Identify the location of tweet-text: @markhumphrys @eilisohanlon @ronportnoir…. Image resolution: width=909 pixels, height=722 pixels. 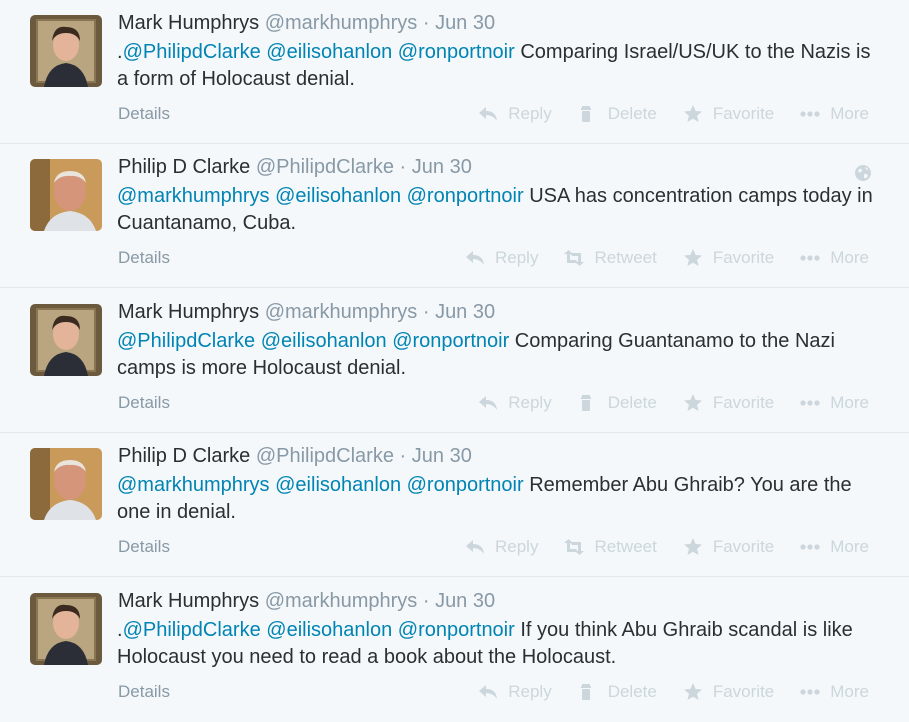
(497, 499).